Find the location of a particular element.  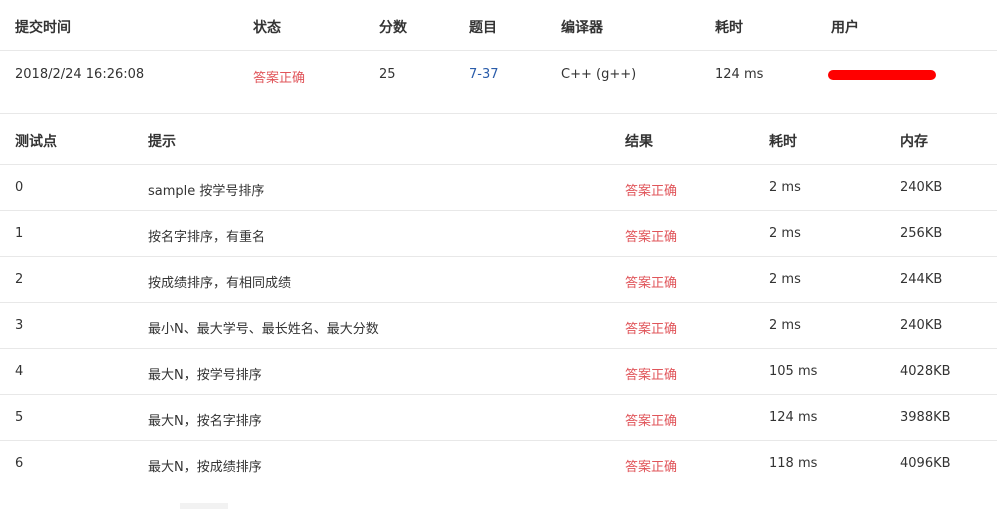

header-status: 状态 is located at coordinates (267, 28).